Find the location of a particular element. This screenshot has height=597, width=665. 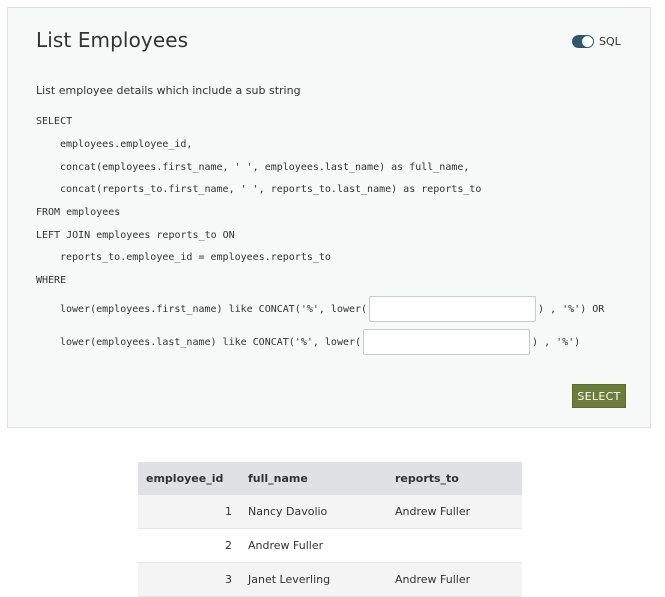

toggle-knob is located at coordinates (587, 41).